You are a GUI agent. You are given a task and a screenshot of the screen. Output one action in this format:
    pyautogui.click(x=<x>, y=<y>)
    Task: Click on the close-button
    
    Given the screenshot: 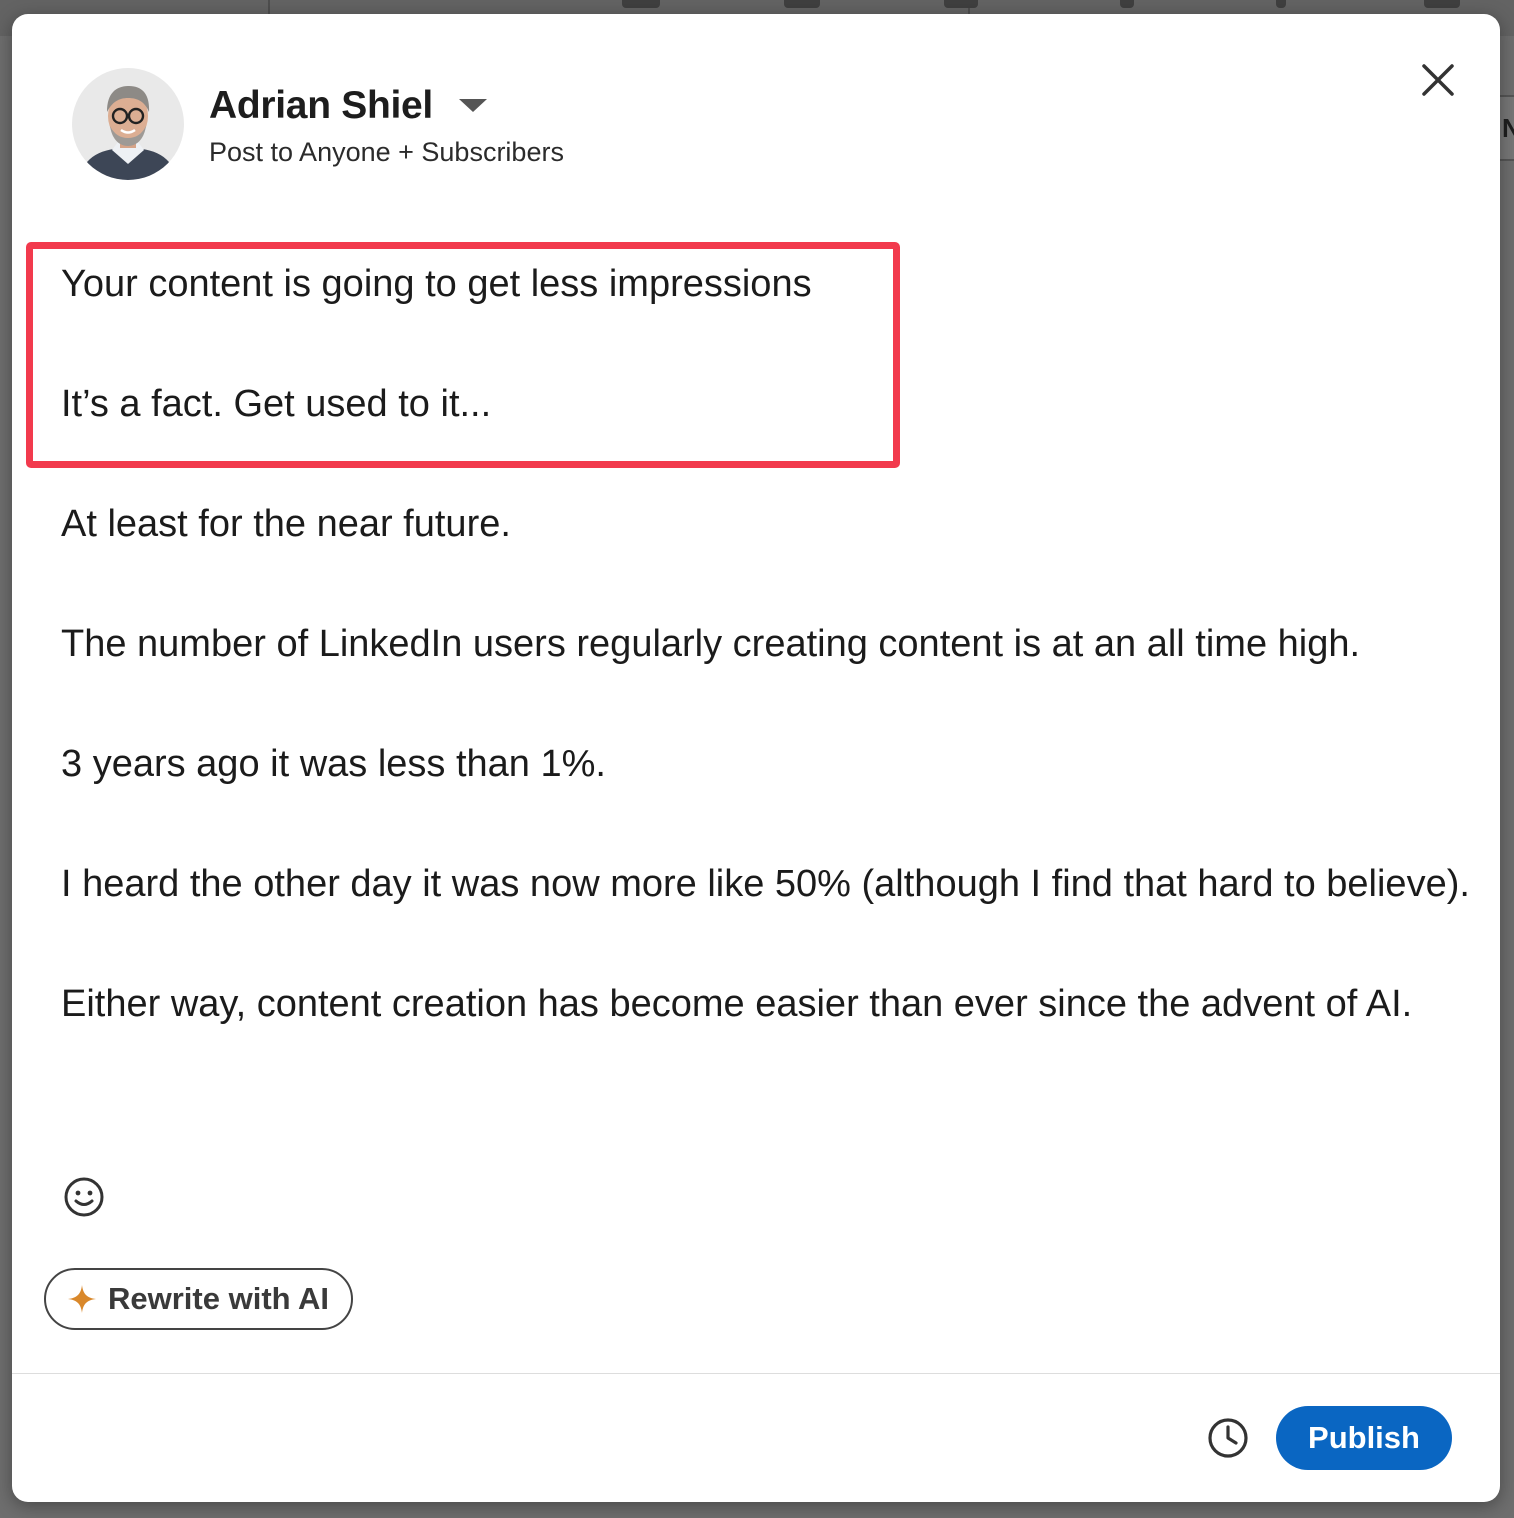 What is the action you would take?
    pyautogui.click(x=1438, y=80)
    